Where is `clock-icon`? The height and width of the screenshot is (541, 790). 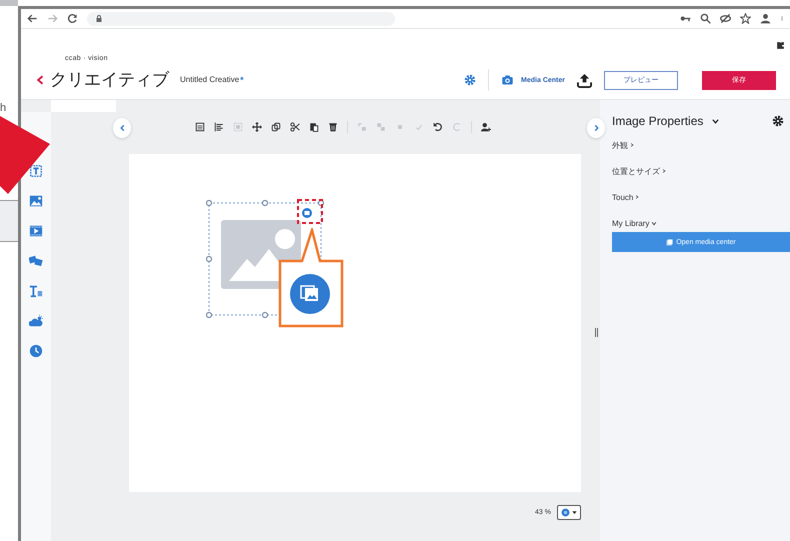
clock-icon is located at coordinates (36, 351).